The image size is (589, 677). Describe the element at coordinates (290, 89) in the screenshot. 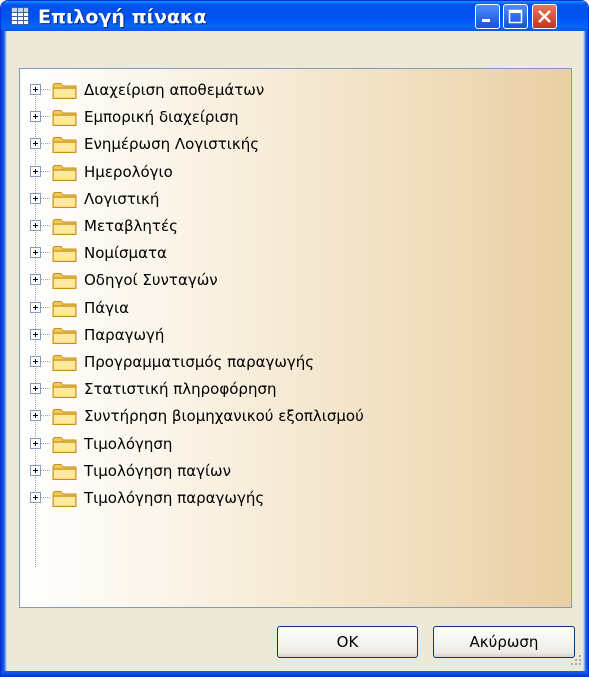

I see `tree-item: Διαχείριση αποθεμάτων` at that location.